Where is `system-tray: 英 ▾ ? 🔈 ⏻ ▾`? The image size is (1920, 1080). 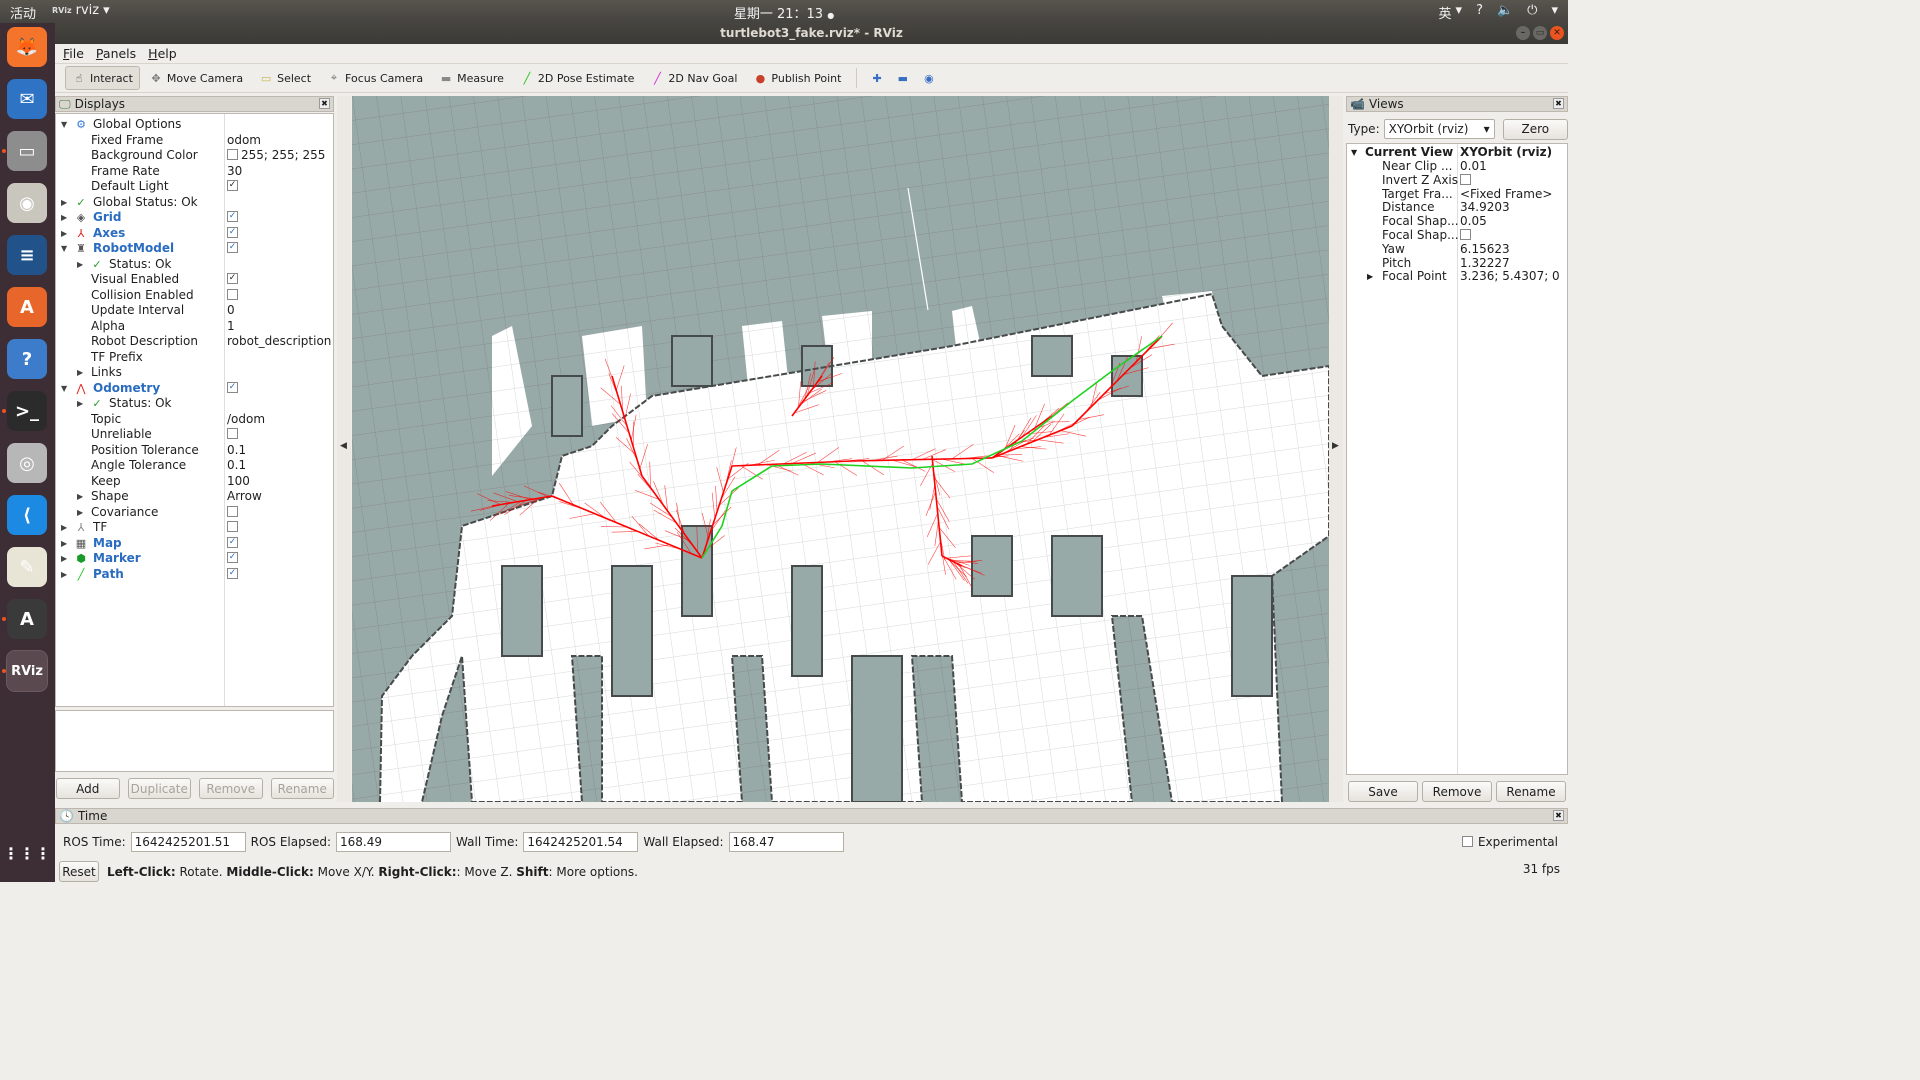
system-tray: 英 ▾ ? 🔈 ⏻ ▾ is located at coordinates (1498, 12).